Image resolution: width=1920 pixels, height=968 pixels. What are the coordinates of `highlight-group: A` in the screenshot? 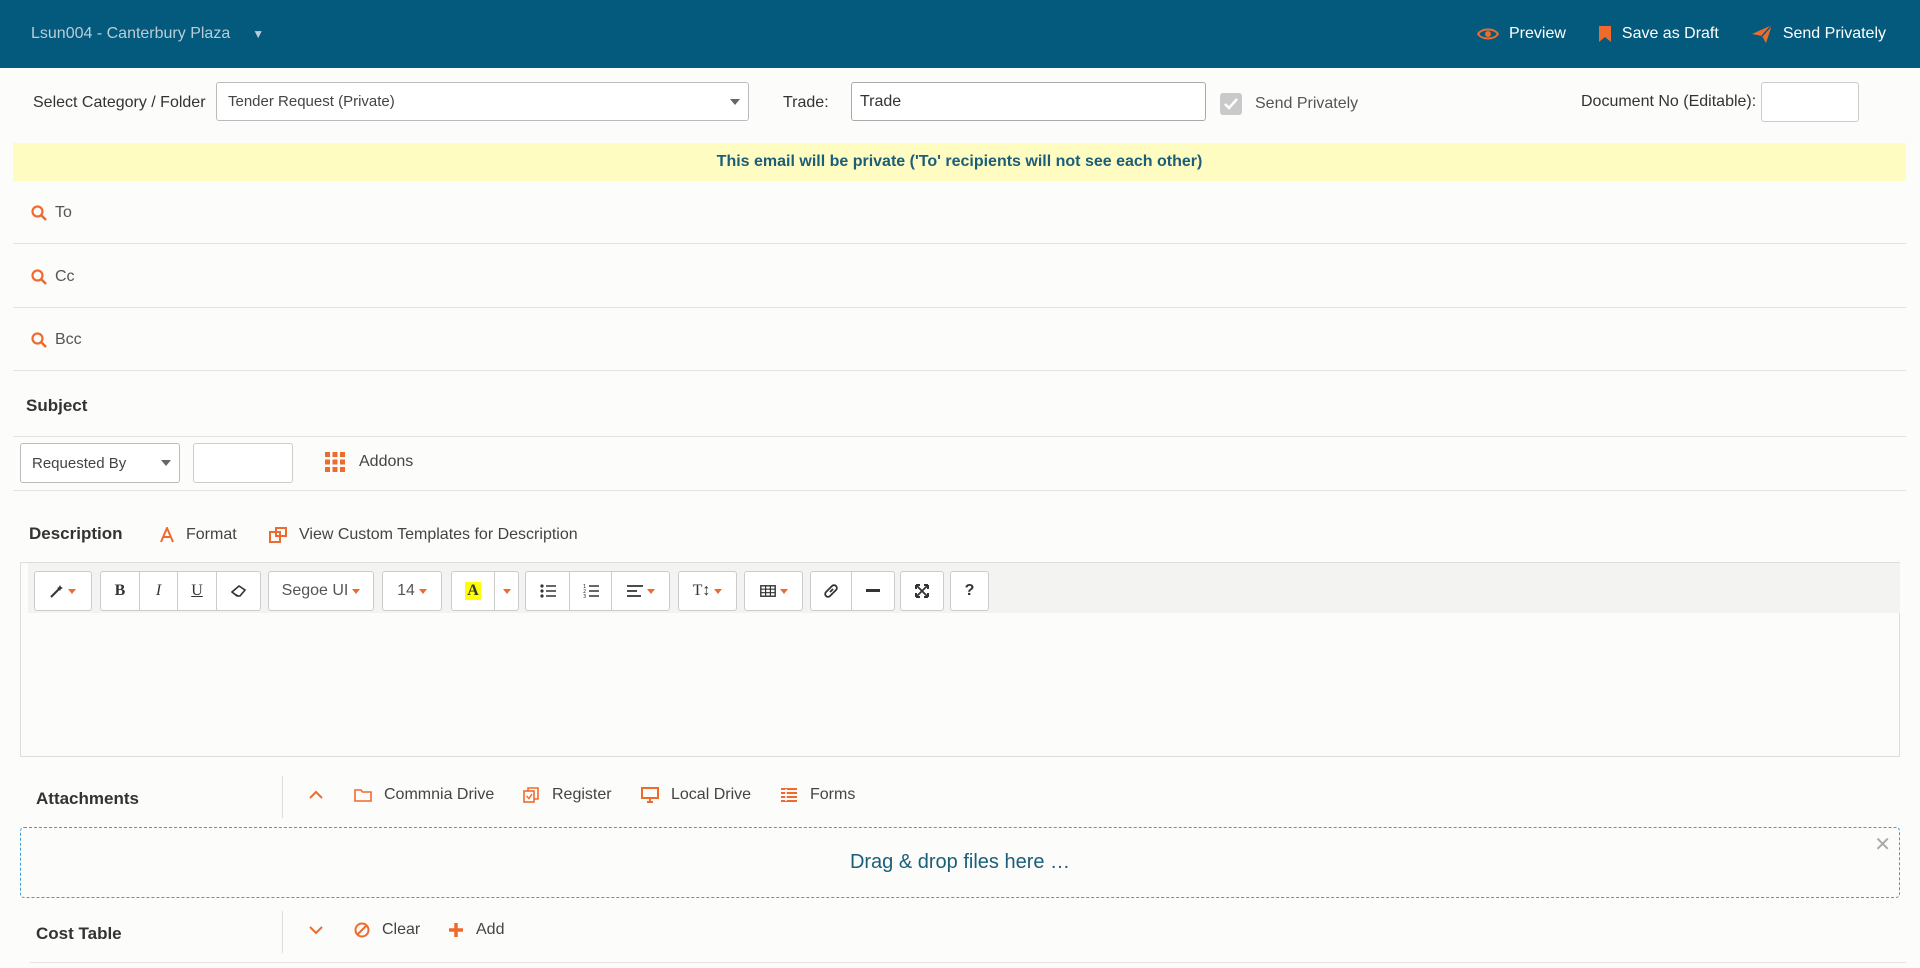 It's located at (485, 591).